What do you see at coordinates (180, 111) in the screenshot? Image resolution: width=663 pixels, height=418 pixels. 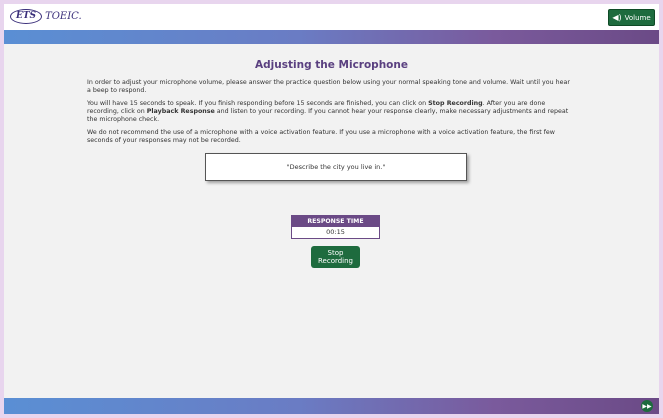 I see `playback-response-emphasis: Playback Response` at bounding box center [180, 111].